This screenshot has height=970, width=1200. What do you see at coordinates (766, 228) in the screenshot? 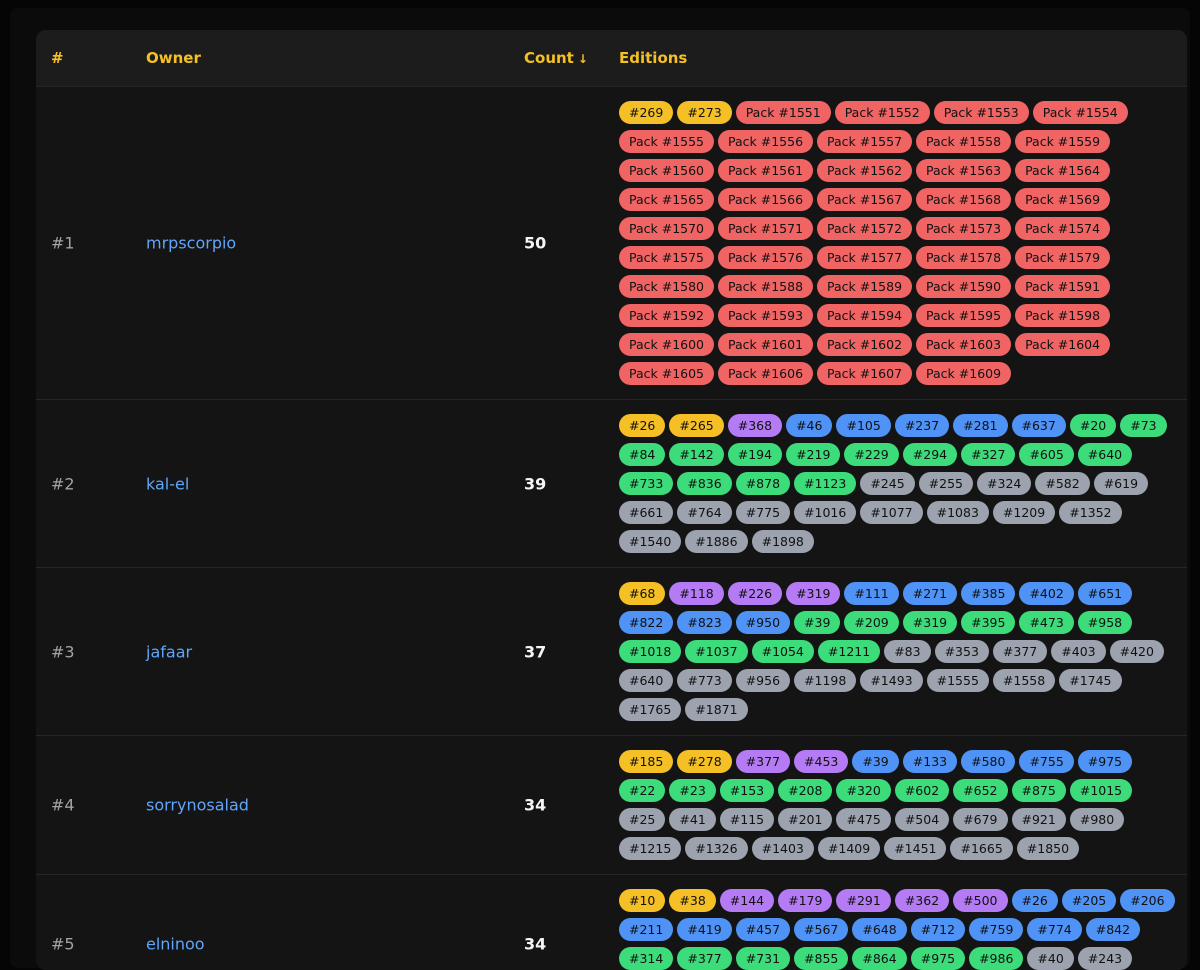
I see `edition-tag: Pack #1571` at bounding box center [766, 228].